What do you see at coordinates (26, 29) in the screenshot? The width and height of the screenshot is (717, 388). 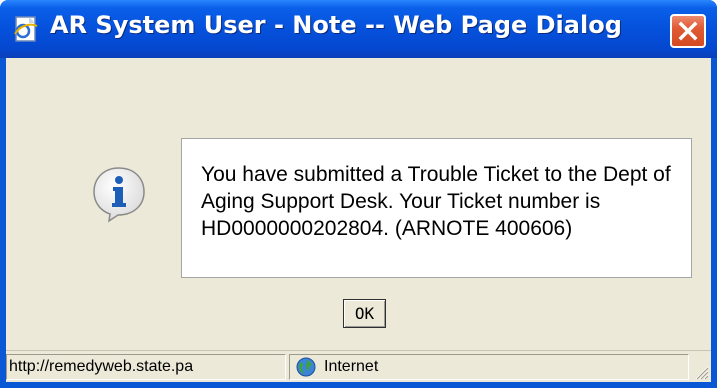 I see `ie-page-icon` at bounding box center [26, 29].